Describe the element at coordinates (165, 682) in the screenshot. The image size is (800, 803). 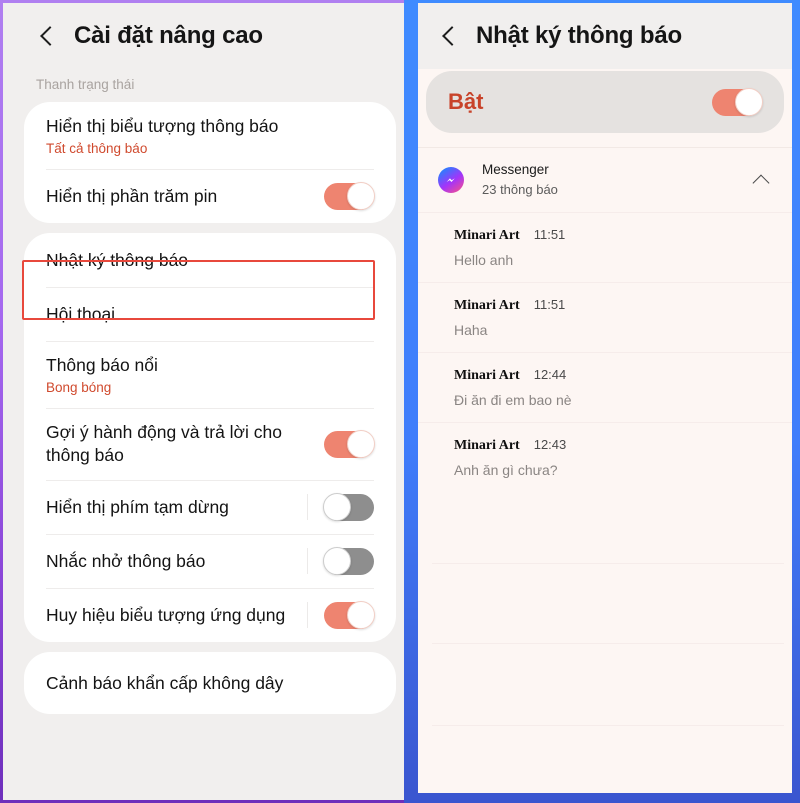
I see `setting-title: Cảnh báo khẩn cấp không dây` at that location.